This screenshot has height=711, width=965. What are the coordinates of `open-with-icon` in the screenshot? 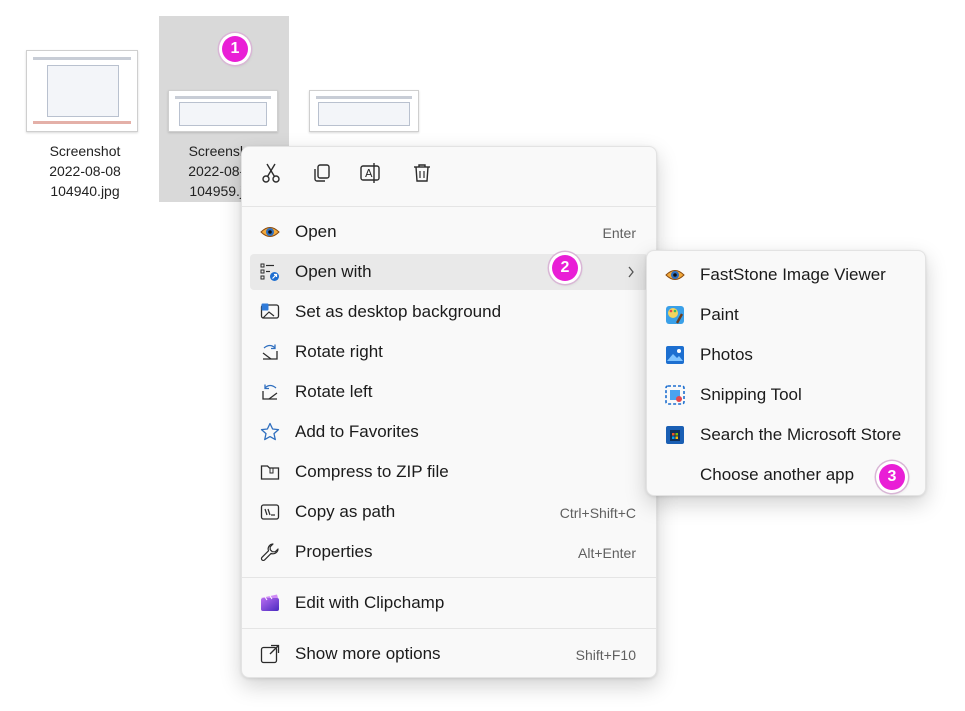 It's located at (270, 272).